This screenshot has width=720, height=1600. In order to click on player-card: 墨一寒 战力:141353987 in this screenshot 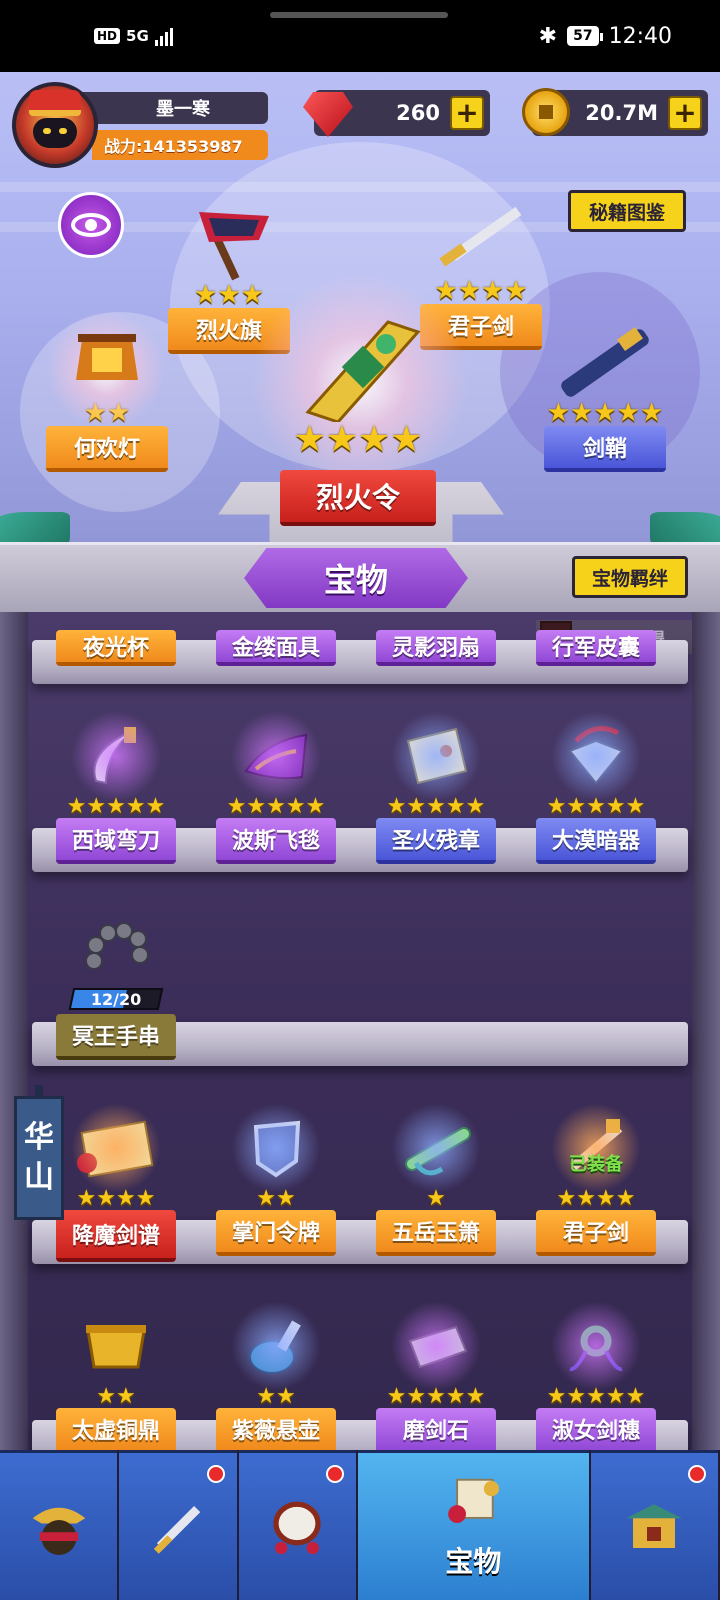, I will do `click(142, 124)`.